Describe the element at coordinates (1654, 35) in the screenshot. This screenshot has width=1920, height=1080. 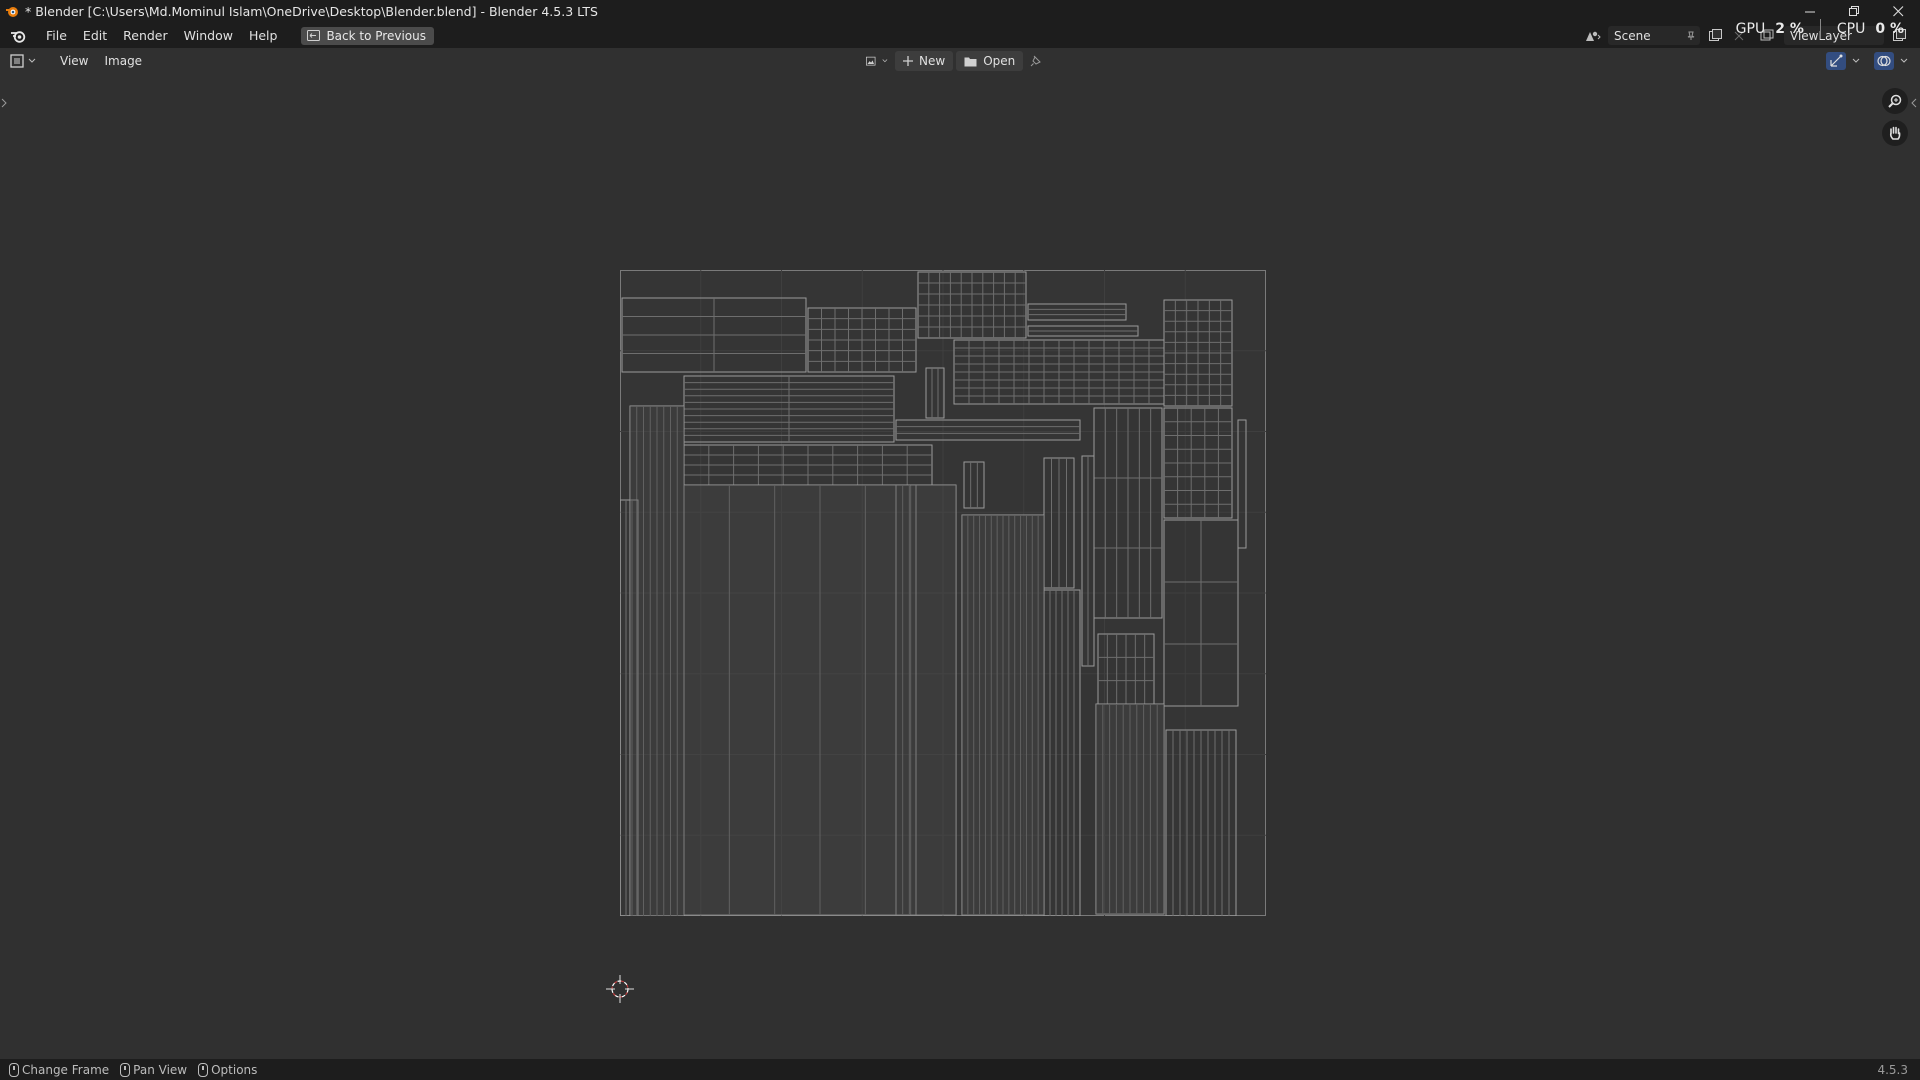
I see `scene-name-field: Scene` at that location.